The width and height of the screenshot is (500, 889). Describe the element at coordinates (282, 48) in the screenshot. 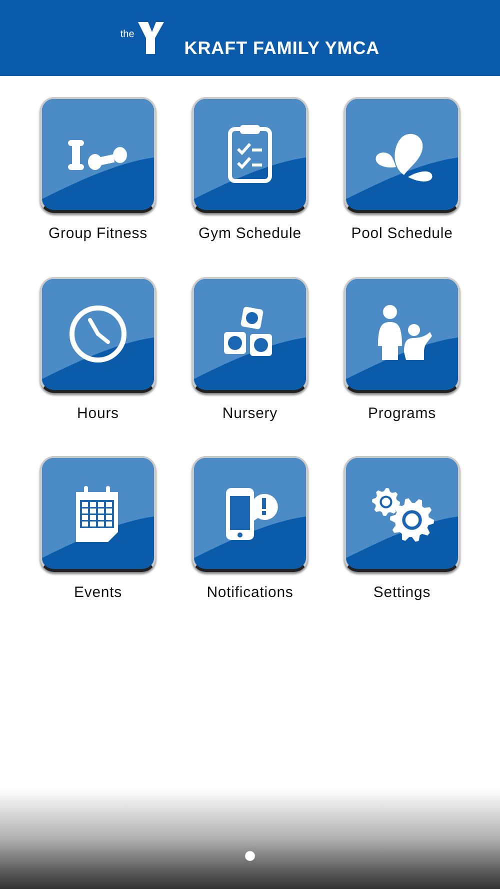

I see `header-title: KRAFT FAMILY YMCA` at that location.